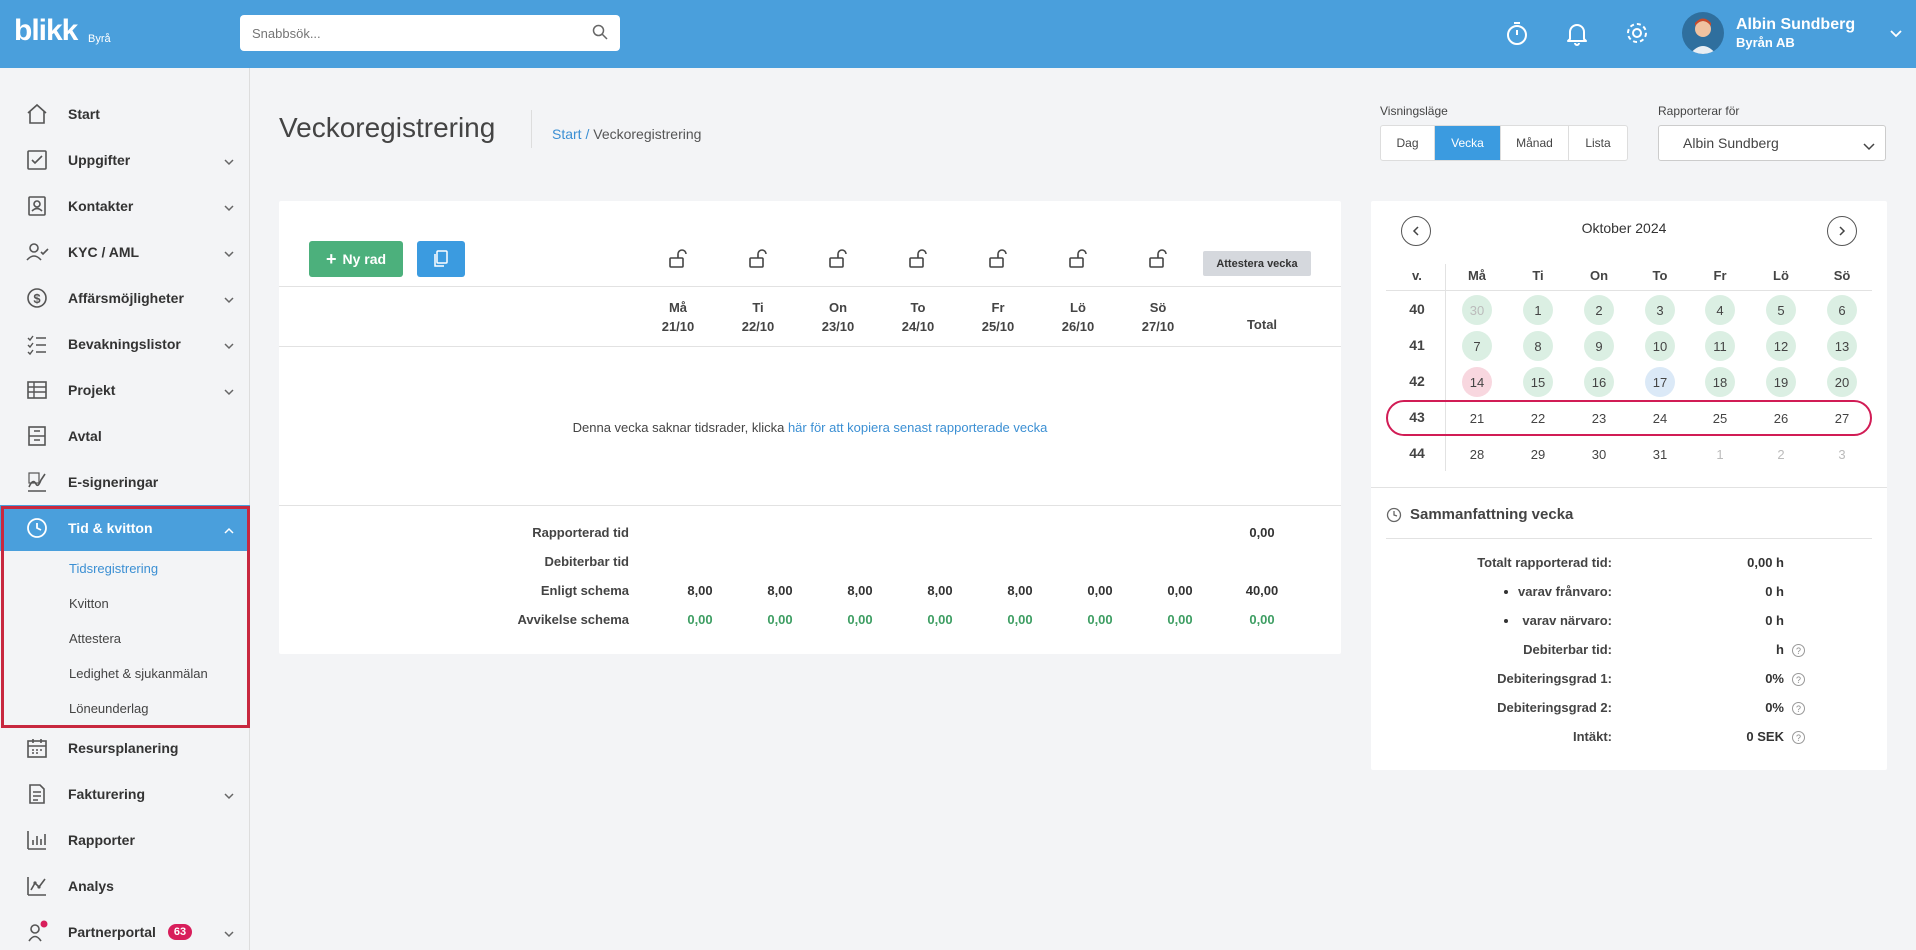 Image resolution: width=1916 pixels, height=950 pixels. I want to click on calendar-day: 27, so click(1842, 418).